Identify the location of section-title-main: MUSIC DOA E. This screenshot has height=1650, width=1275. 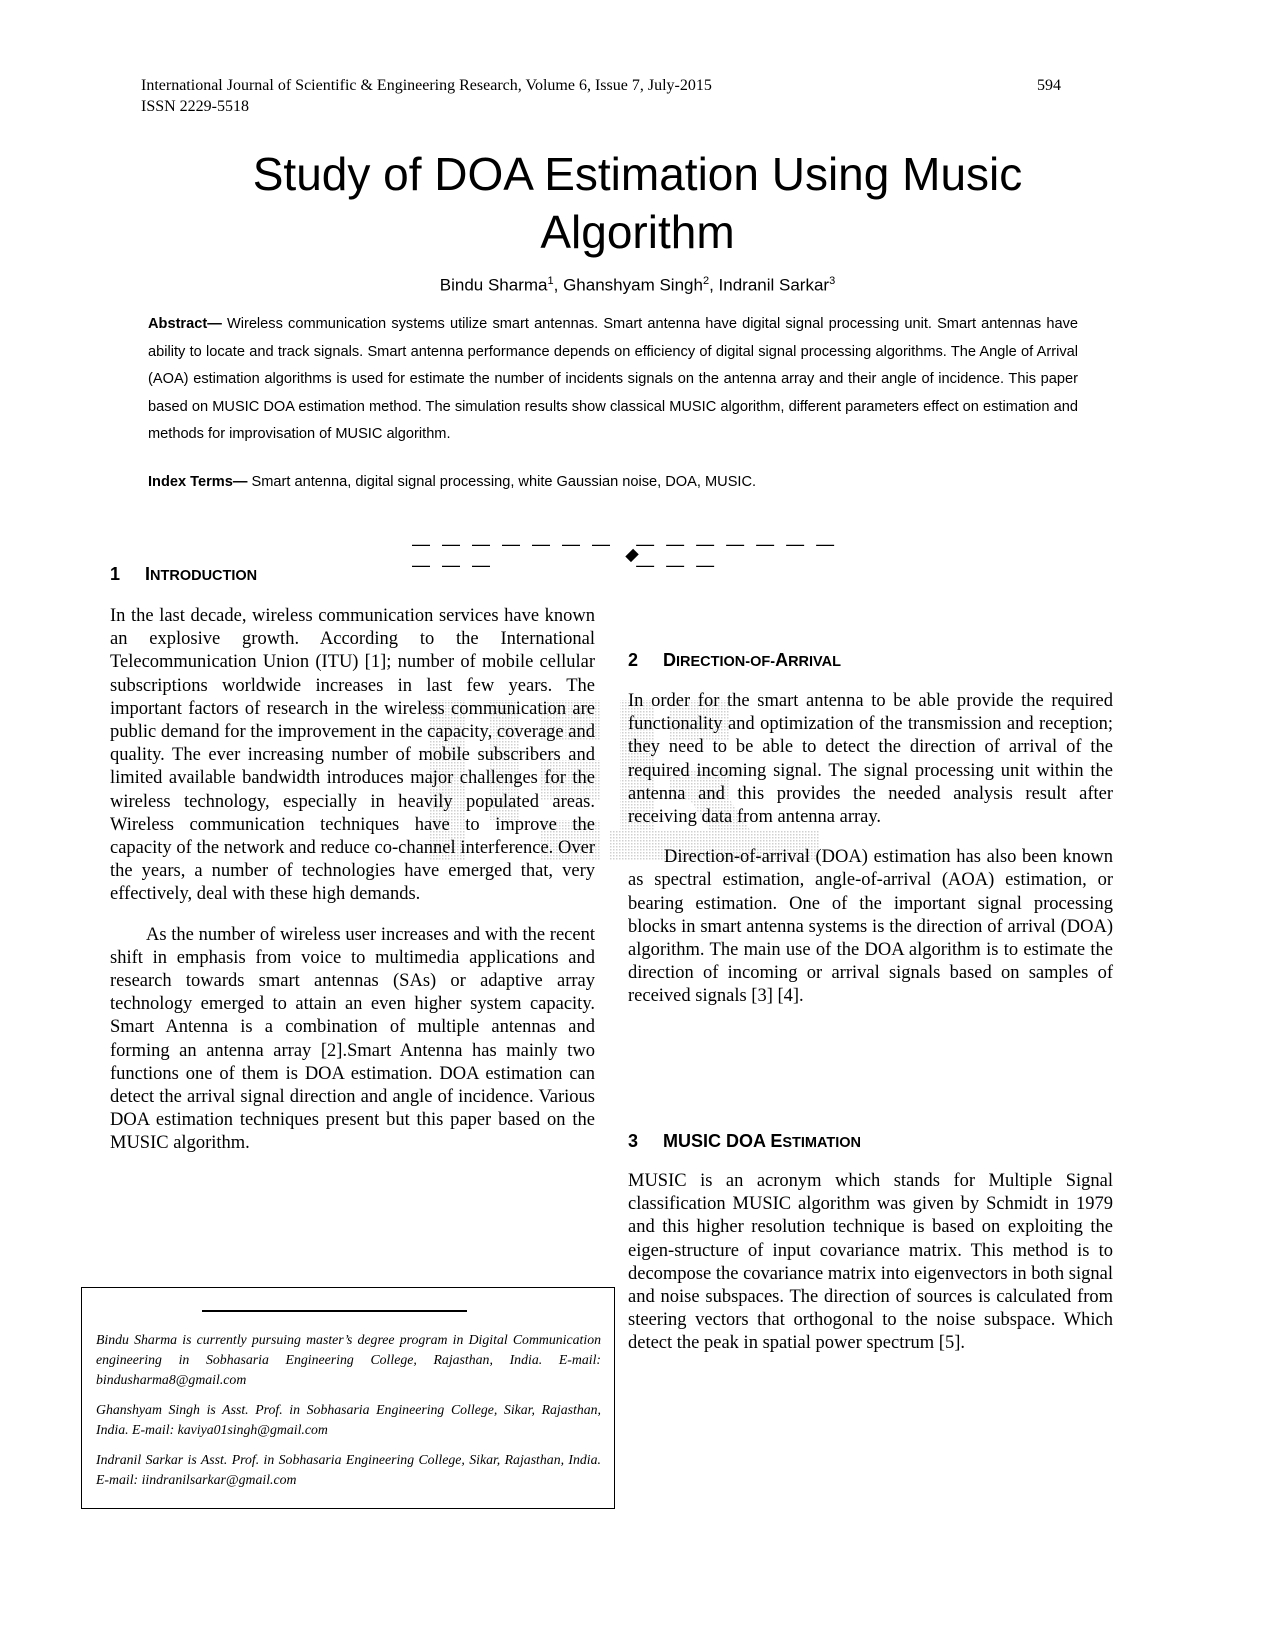
(723, 1141).